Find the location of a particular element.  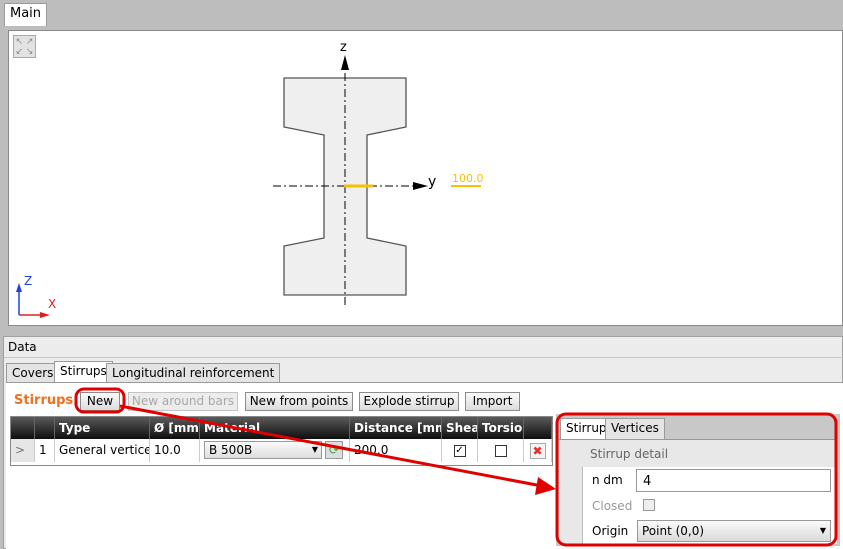

row-index: 1 is located at coordinates (45, 450).